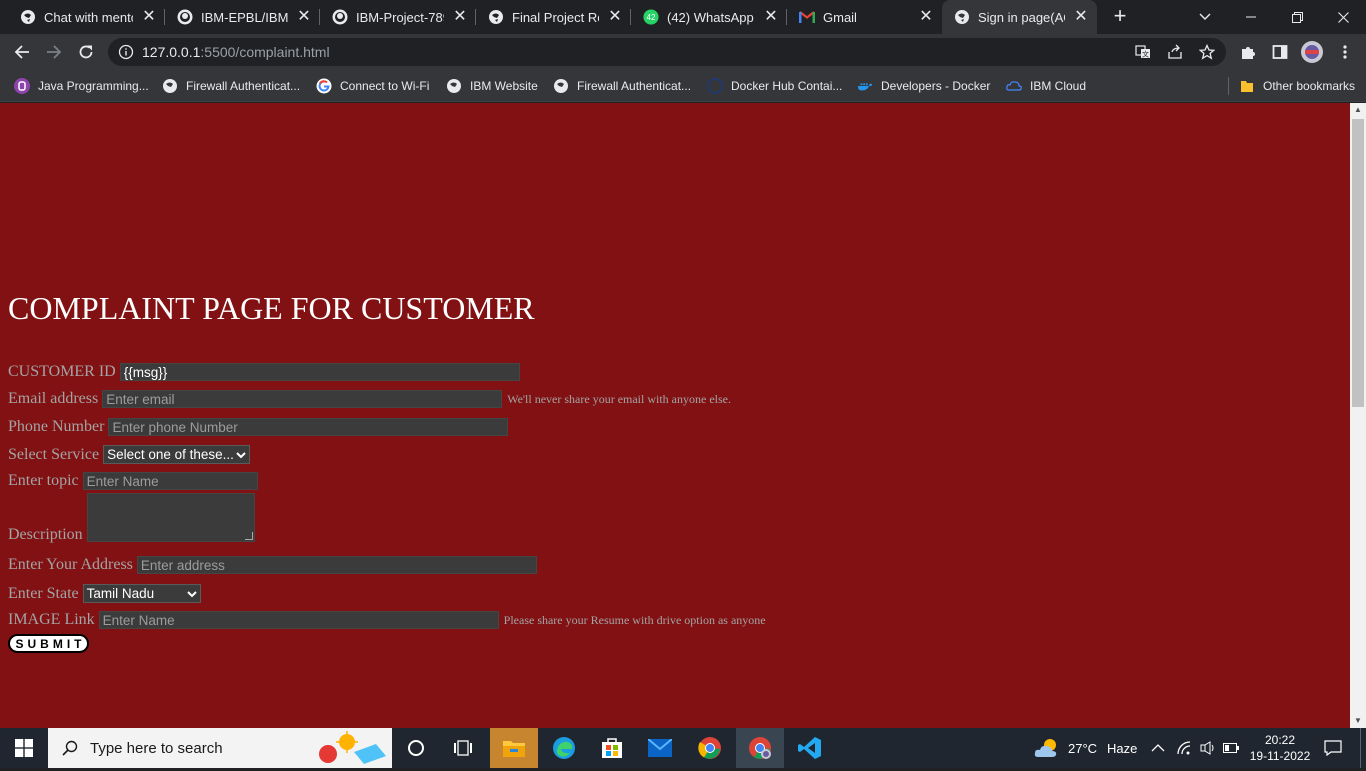  I want to click on bookmark-developers-docker: Developers - Docker, so click(923, 86).